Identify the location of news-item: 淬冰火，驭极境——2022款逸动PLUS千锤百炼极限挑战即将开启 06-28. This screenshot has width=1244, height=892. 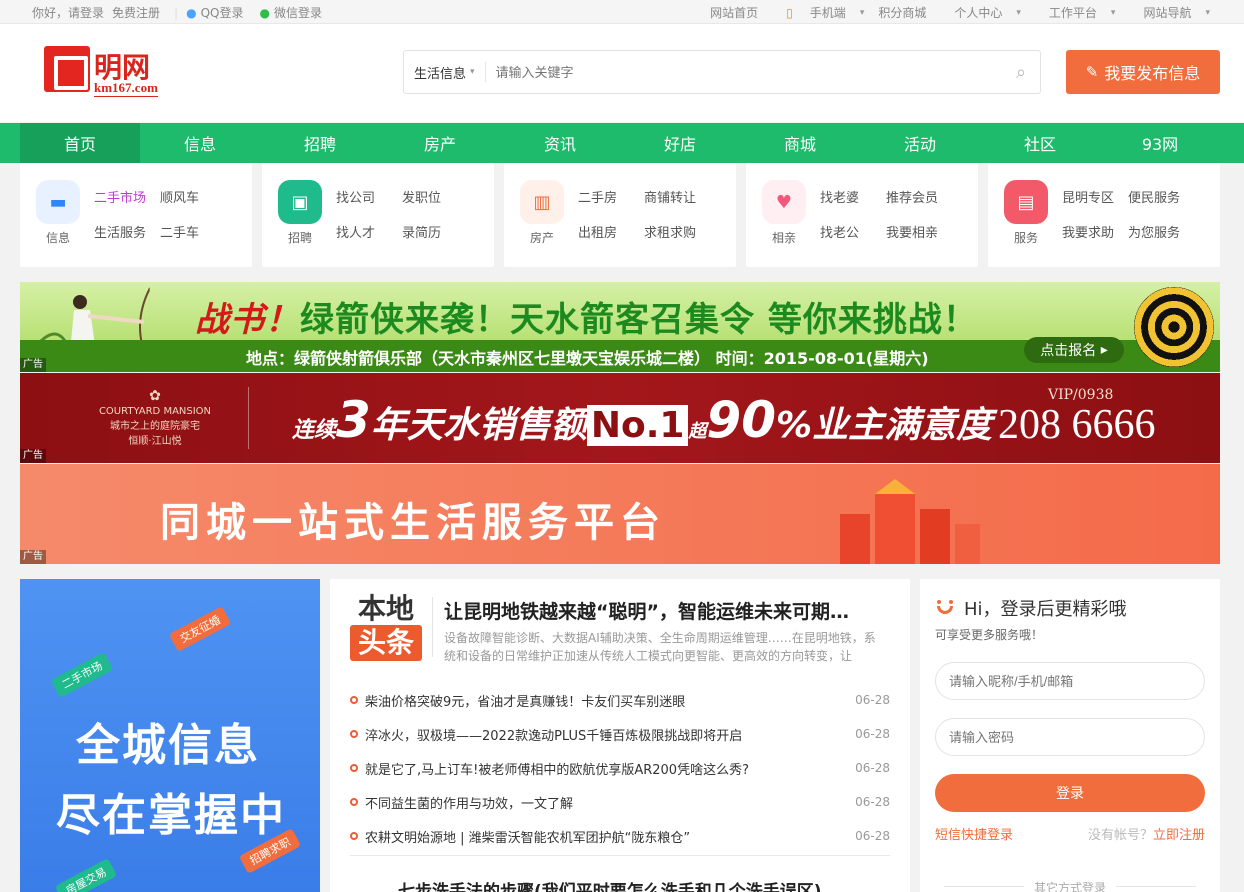
(620, 734).